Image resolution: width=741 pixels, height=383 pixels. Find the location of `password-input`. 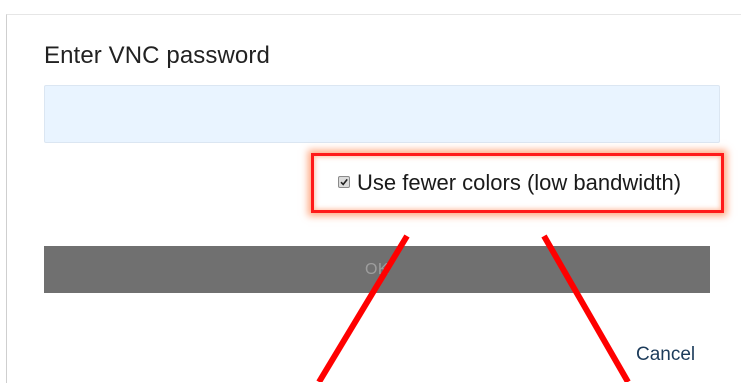

password-input is located at coordinates (382, 114).